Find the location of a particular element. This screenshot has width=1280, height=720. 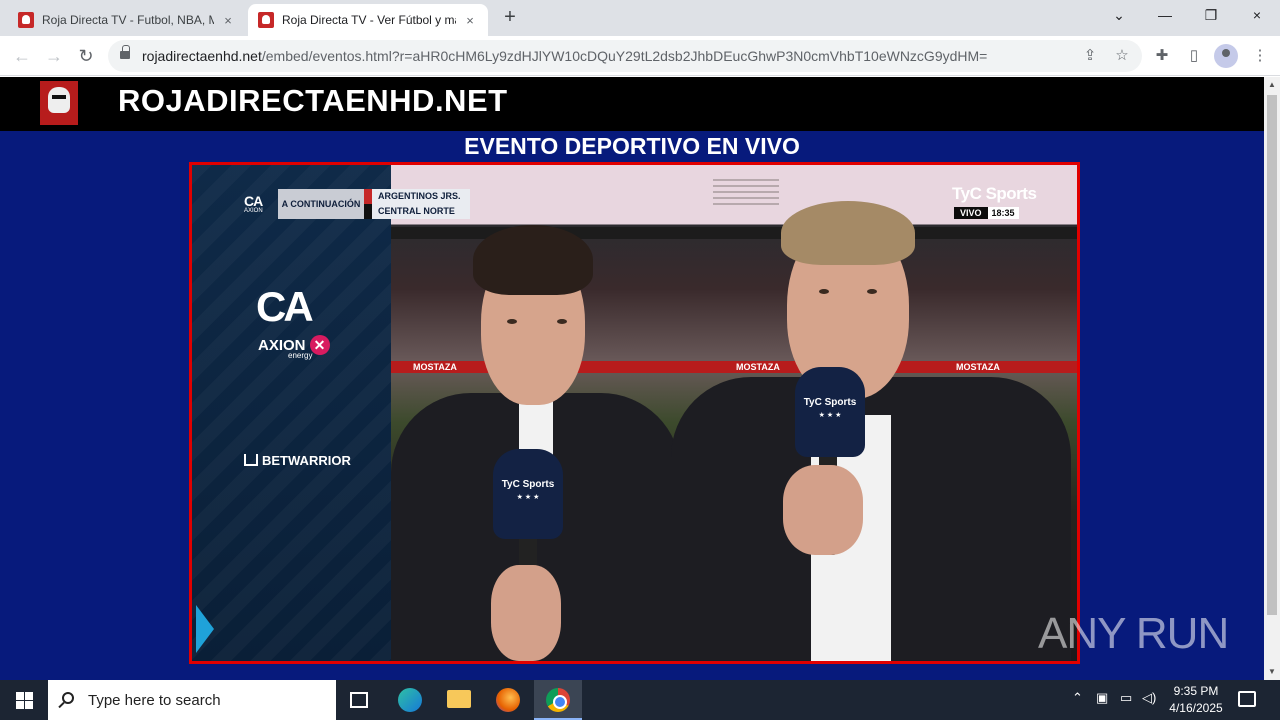

panel-pattern is located at coordinates (291, 413).